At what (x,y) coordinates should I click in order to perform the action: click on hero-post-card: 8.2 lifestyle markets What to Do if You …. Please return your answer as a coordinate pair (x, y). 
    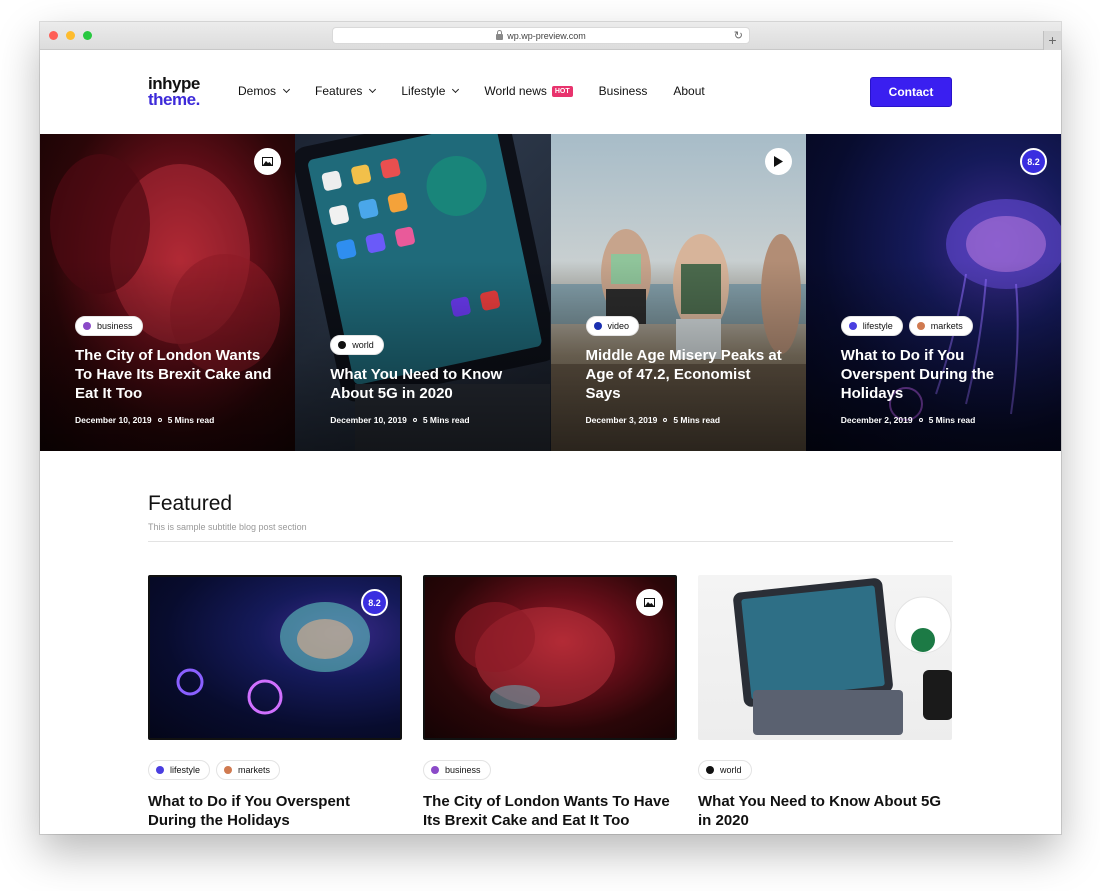
    Looking at the image, I should click on (933, 292).